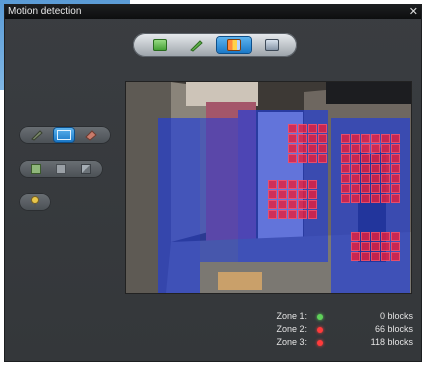 This screenshot has width=422, height=366. Describe the element at coordinates (338, 343) in the screenshot. I see `zone-3-row: Zone 3: 118 blocks` at that location.